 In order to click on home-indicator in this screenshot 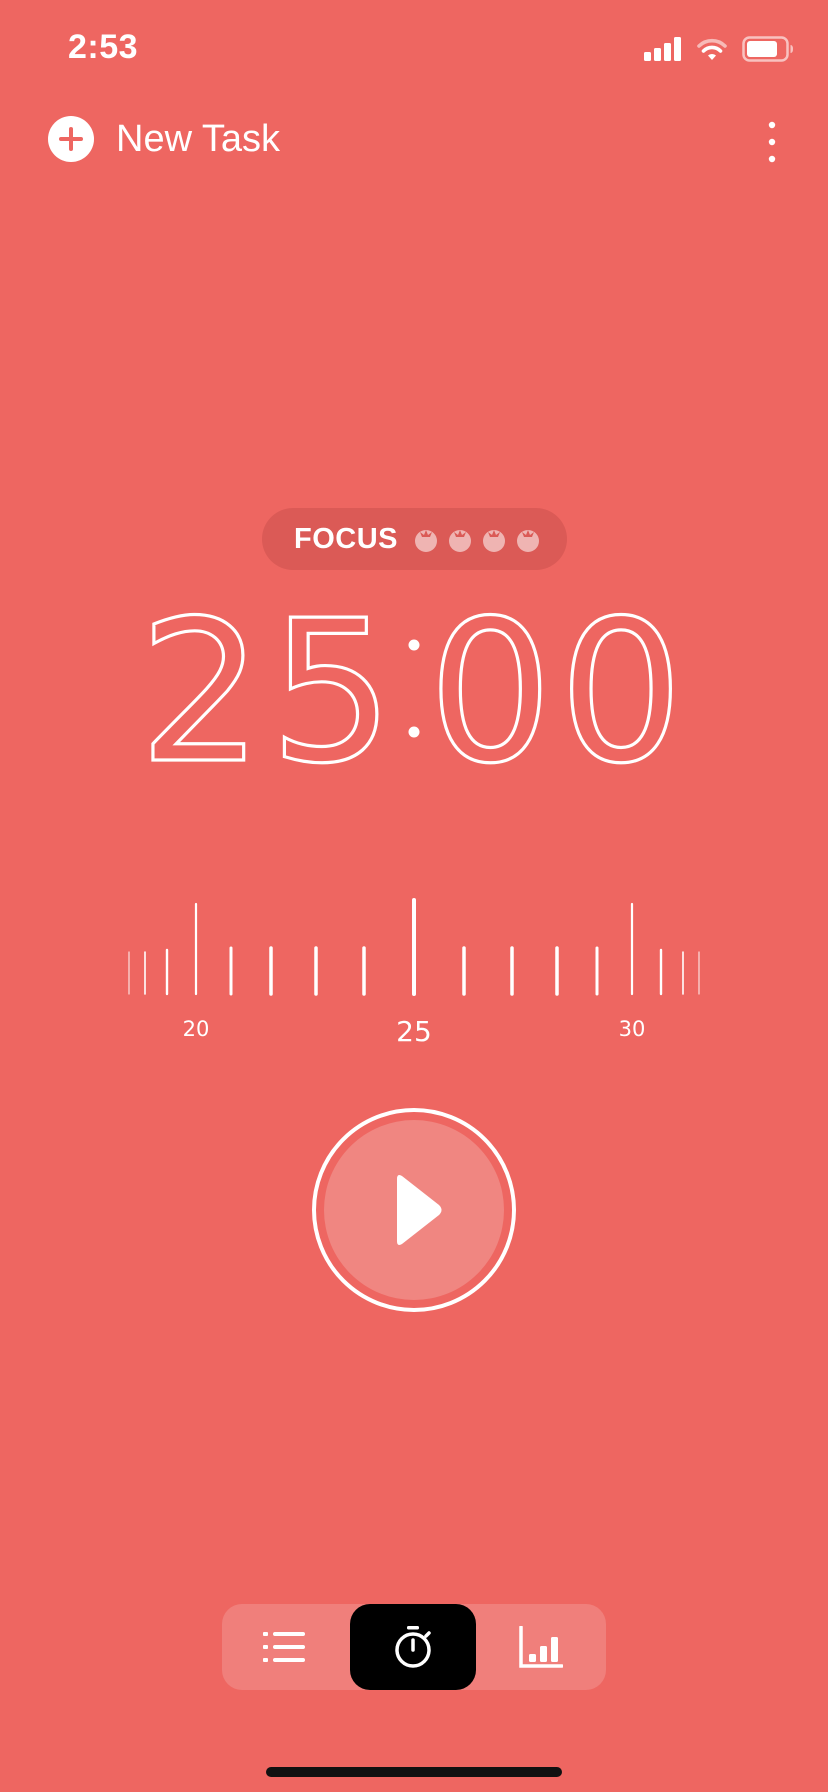, I will do `click(414, 1772)`.